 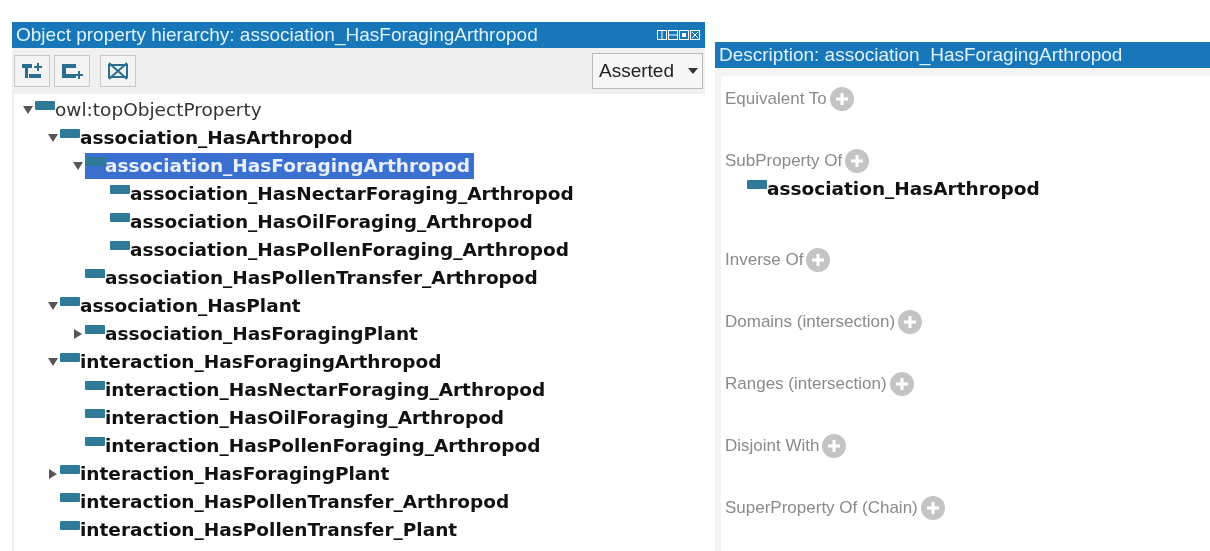 I want to click on tree-item: association_HasArthropod, so click(x=208, y=138).